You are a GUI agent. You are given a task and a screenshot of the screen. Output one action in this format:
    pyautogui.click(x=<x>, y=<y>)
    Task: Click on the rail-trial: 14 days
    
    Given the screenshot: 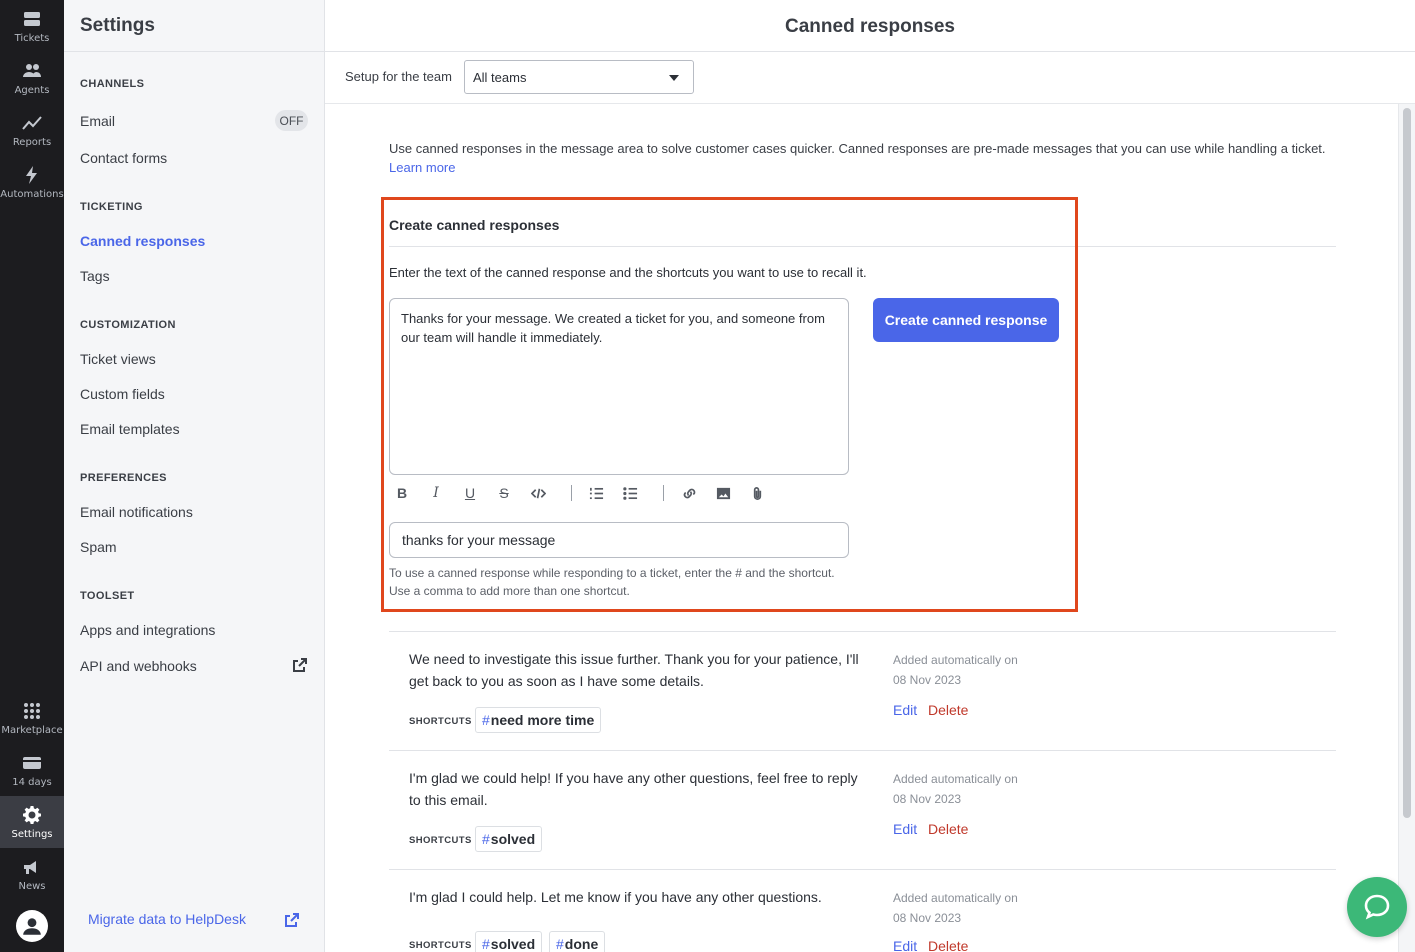 What is the action you would take?
    pyautogui.click(x=32, y=770)
    